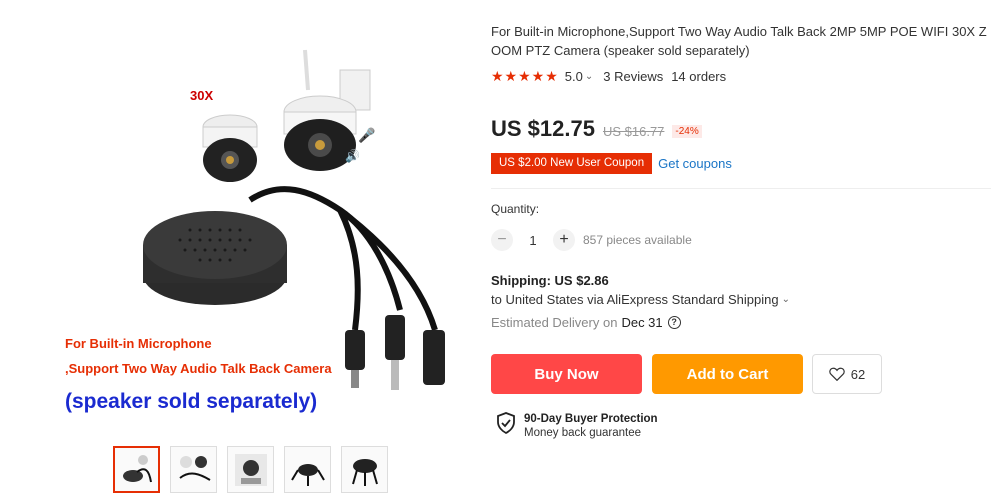 This screenshot has height=502, width=1000. Describe the element at coordinates (741, 188) in the screenshot. I see `divider` at that location.